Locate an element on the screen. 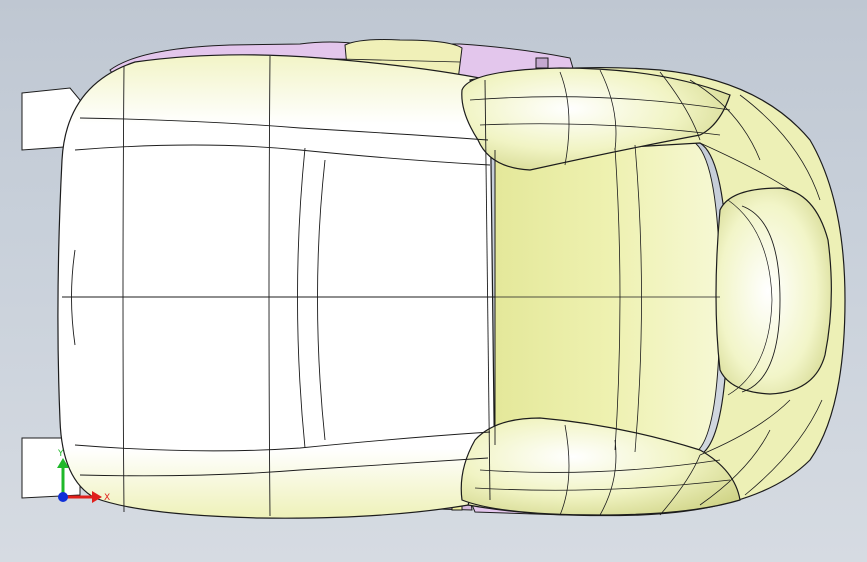 This screenshot has height=562, width=867. triad-z-axis is located at coordinates (63, 497).